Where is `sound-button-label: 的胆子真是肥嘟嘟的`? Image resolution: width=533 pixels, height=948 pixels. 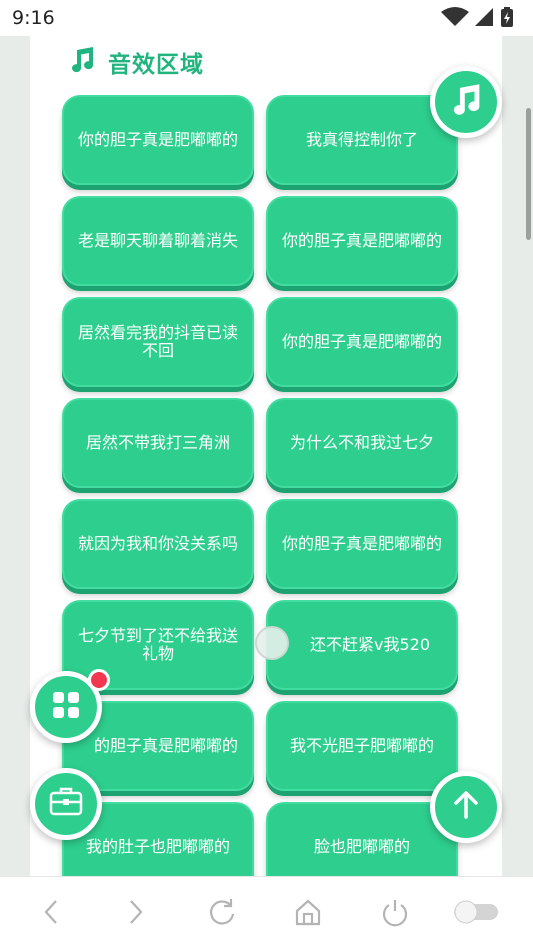 sound-button-label: 的胆子真是肥嘟嘟的 is located at coordinates (166, 745).